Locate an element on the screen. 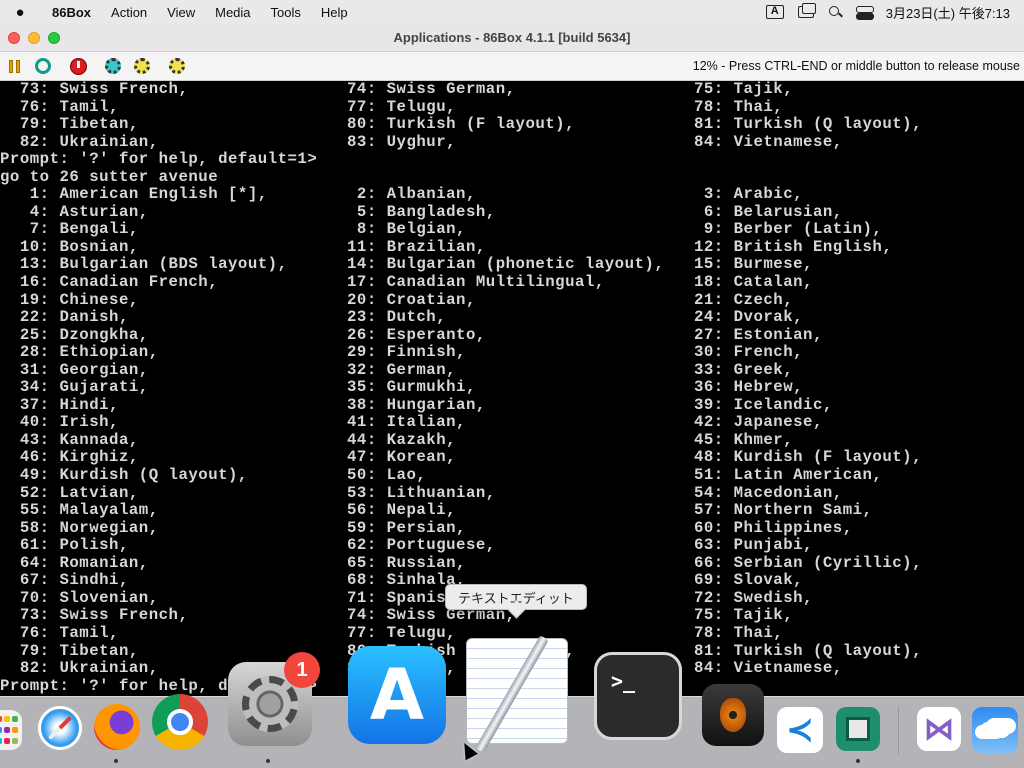  window-title: Applications - 86Box 4.1.1 [build 5634] is located at coordinates (512, 37).